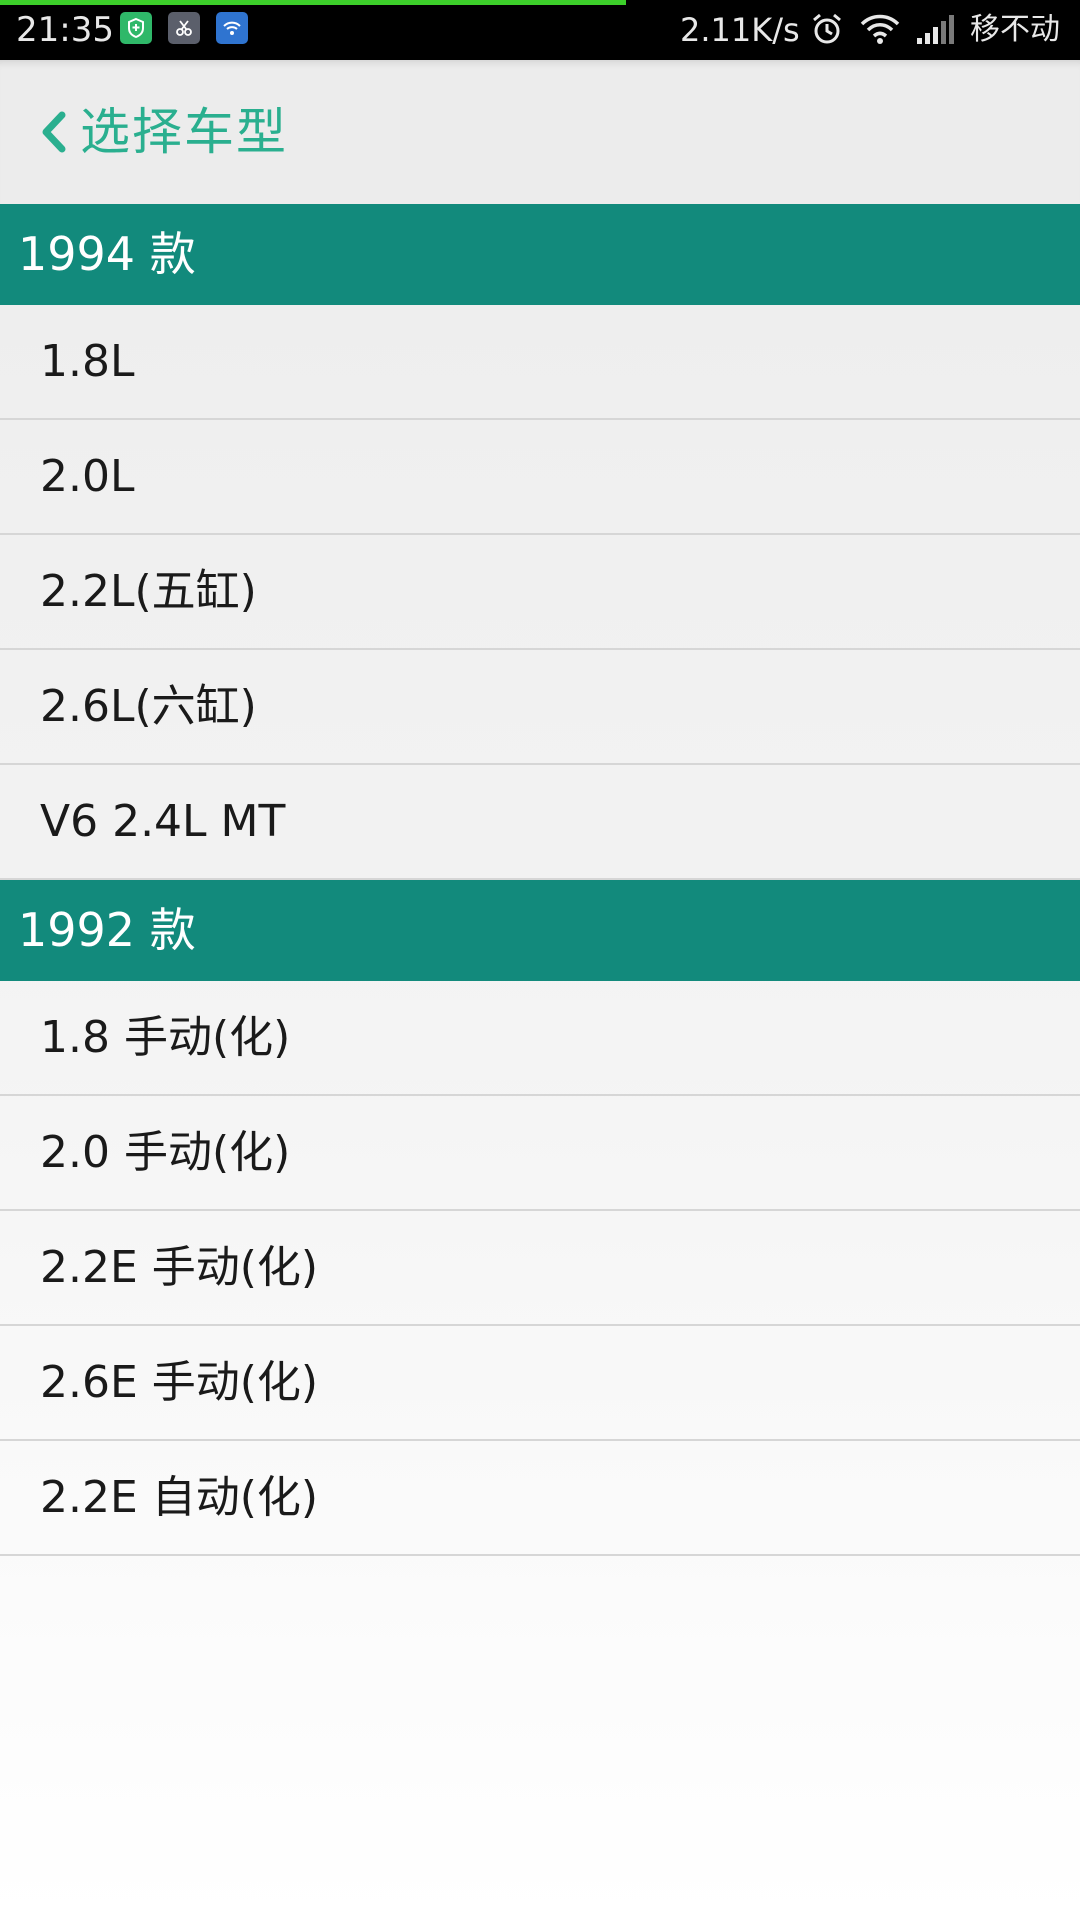  What do you see at coordinates (540, 477) in the screenshot?
I see `list-item: 2.0L` at bounding box center [540, 477].